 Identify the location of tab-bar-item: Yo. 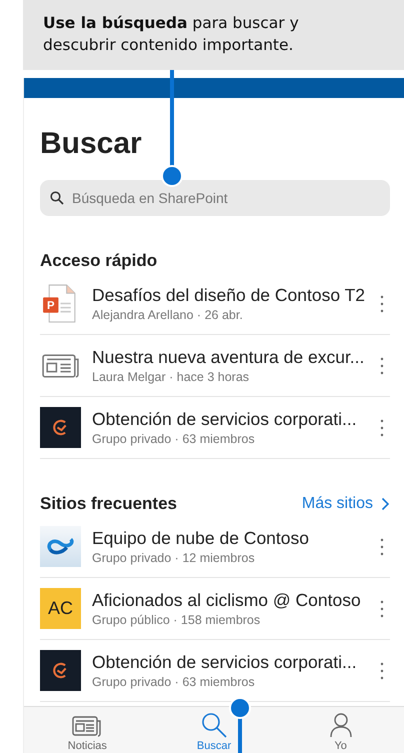
(340, 730).